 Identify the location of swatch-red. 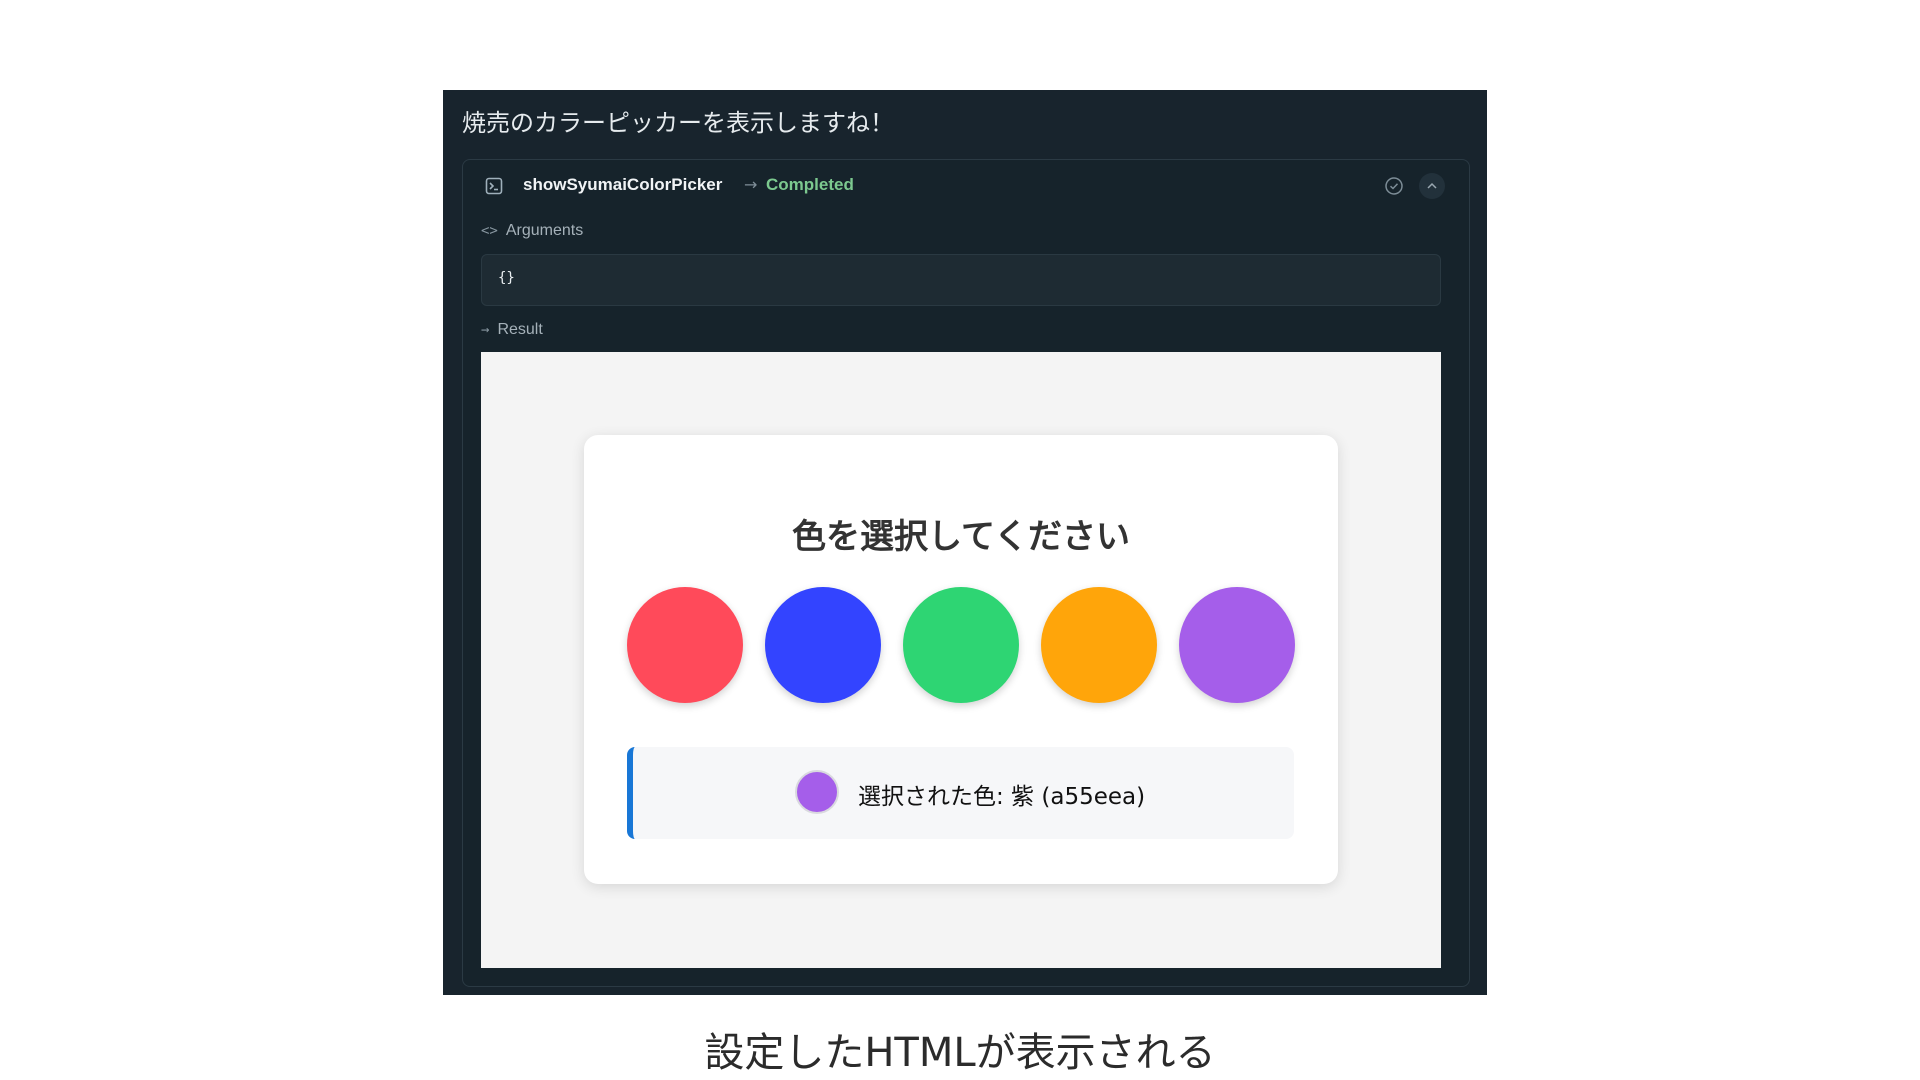
(685, 645).